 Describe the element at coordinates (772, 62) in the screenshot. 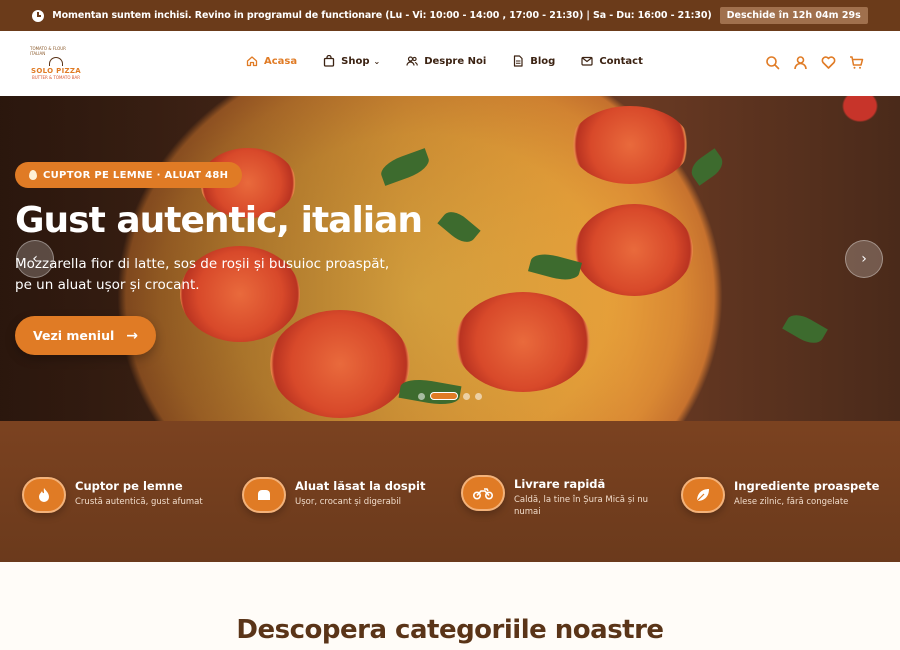

I see `search-icon` at that location.